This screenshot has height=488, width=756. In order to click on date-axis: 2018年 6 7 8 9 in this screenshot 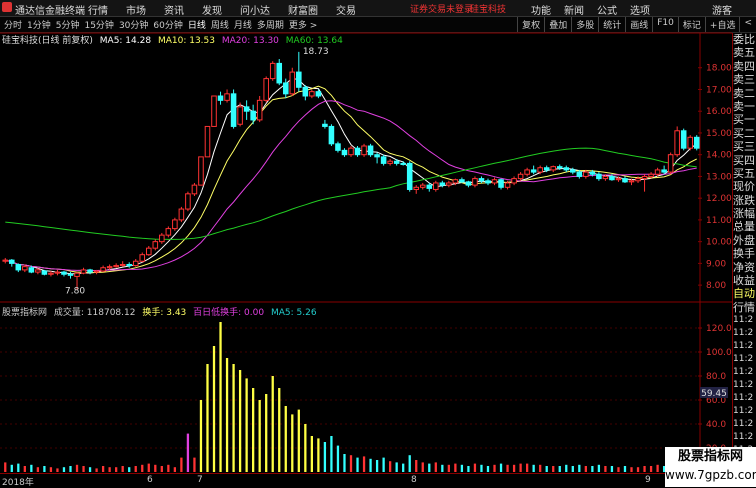, I will do `click(378, 480)`.